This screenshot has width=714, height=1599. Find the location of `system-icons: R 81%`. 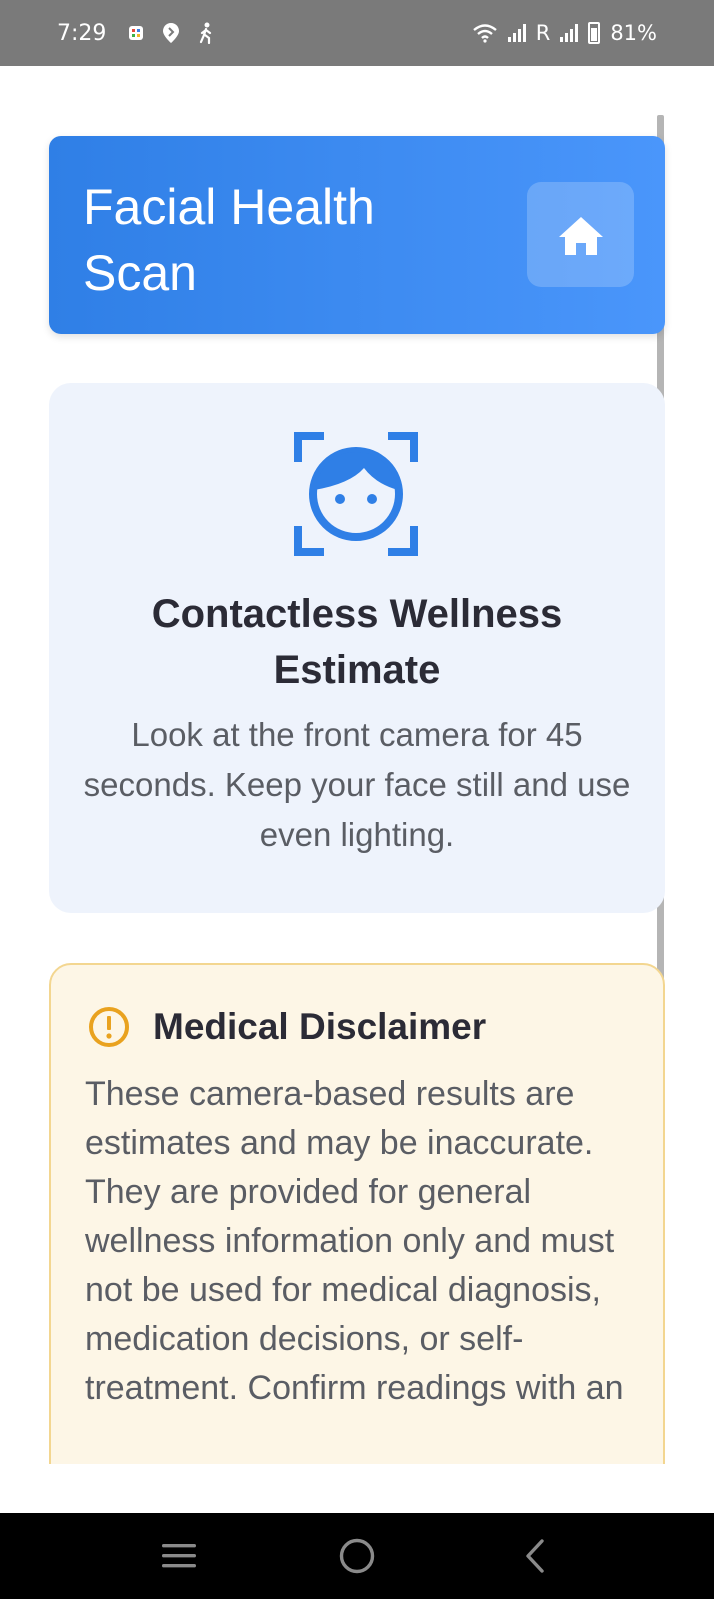

system-icons: R 81% is located at coordinates (564, 33).